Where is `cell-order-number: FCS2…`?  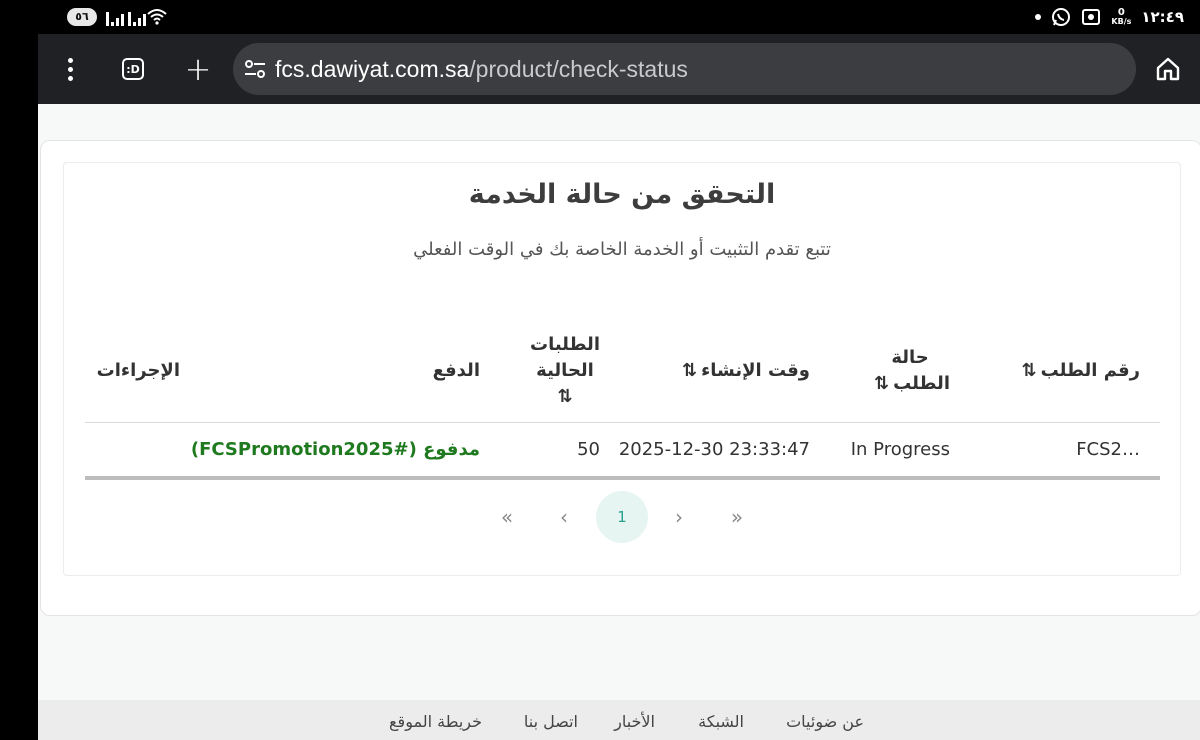 cell-order-number: FCS2… is located at coordinates (1108, 449).